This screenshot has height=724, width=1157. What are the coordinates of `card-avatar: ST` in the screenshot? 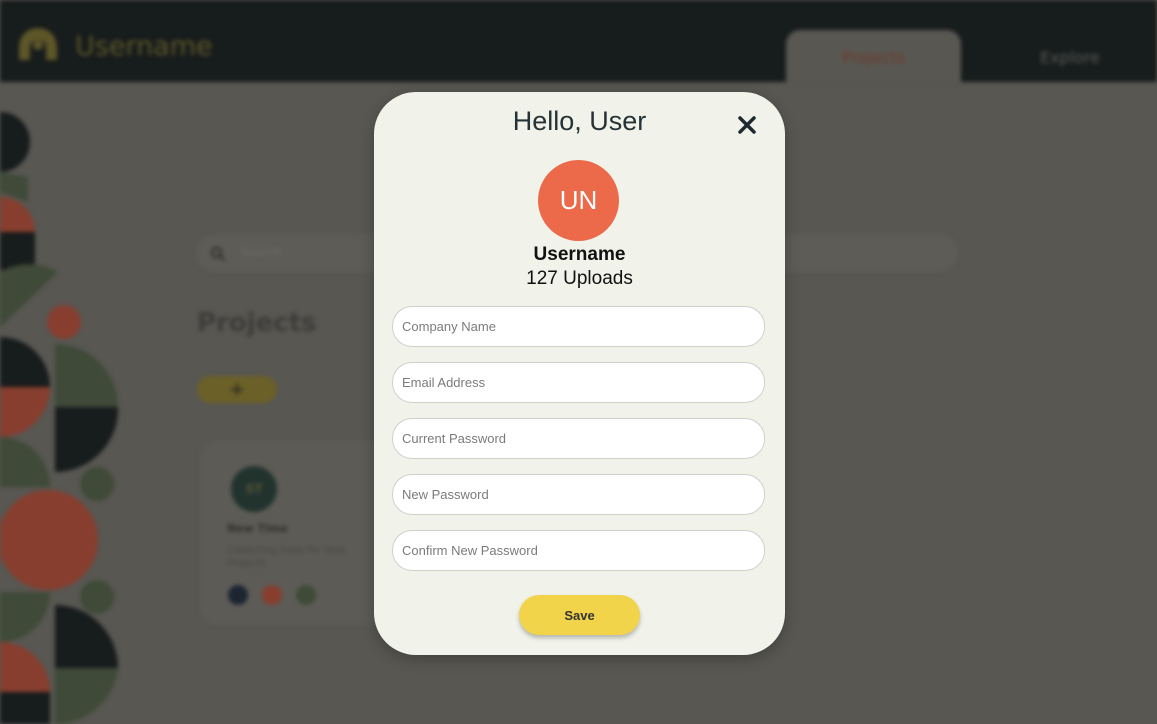 It's located at (254, 489).